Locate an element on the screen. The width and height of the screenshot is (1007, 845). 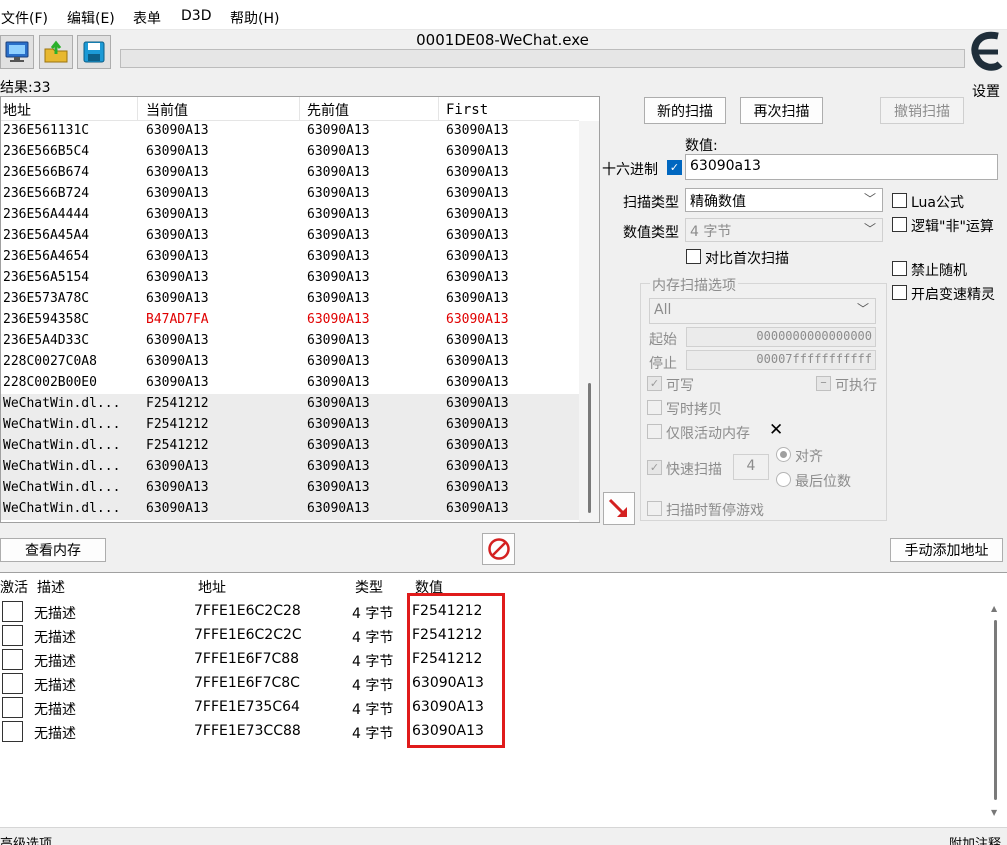
address-list-scrollbar: ▲ ▼ is located at coordinates (995, 708).